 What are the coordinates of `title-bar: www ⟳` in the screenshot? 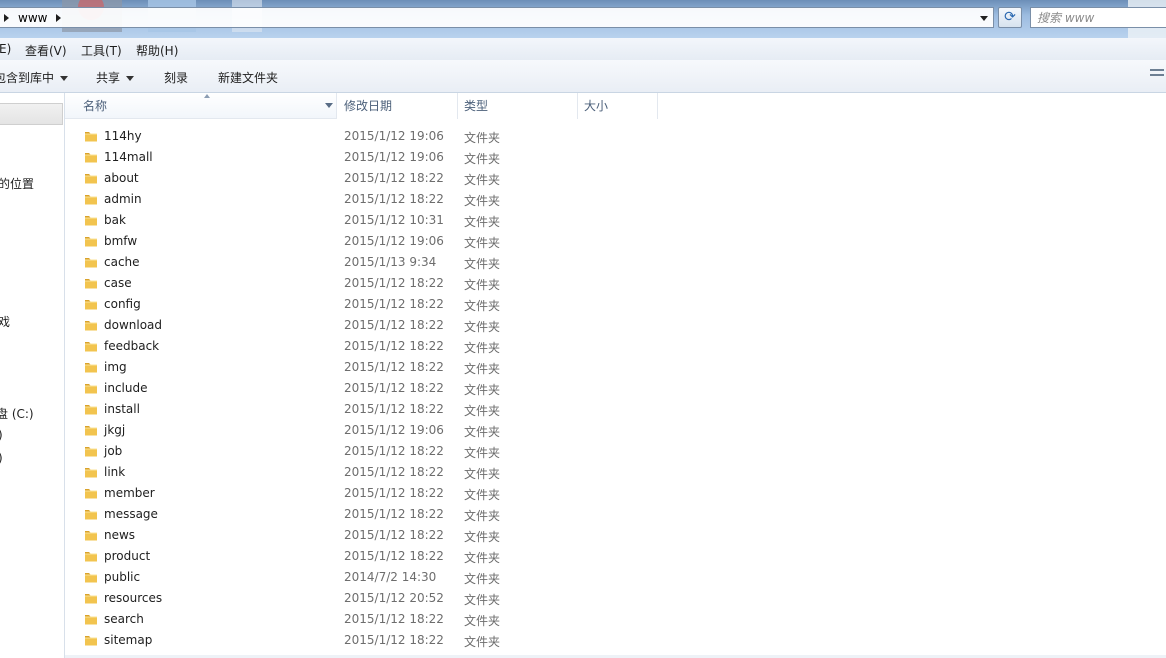 It's located at (583, 19).